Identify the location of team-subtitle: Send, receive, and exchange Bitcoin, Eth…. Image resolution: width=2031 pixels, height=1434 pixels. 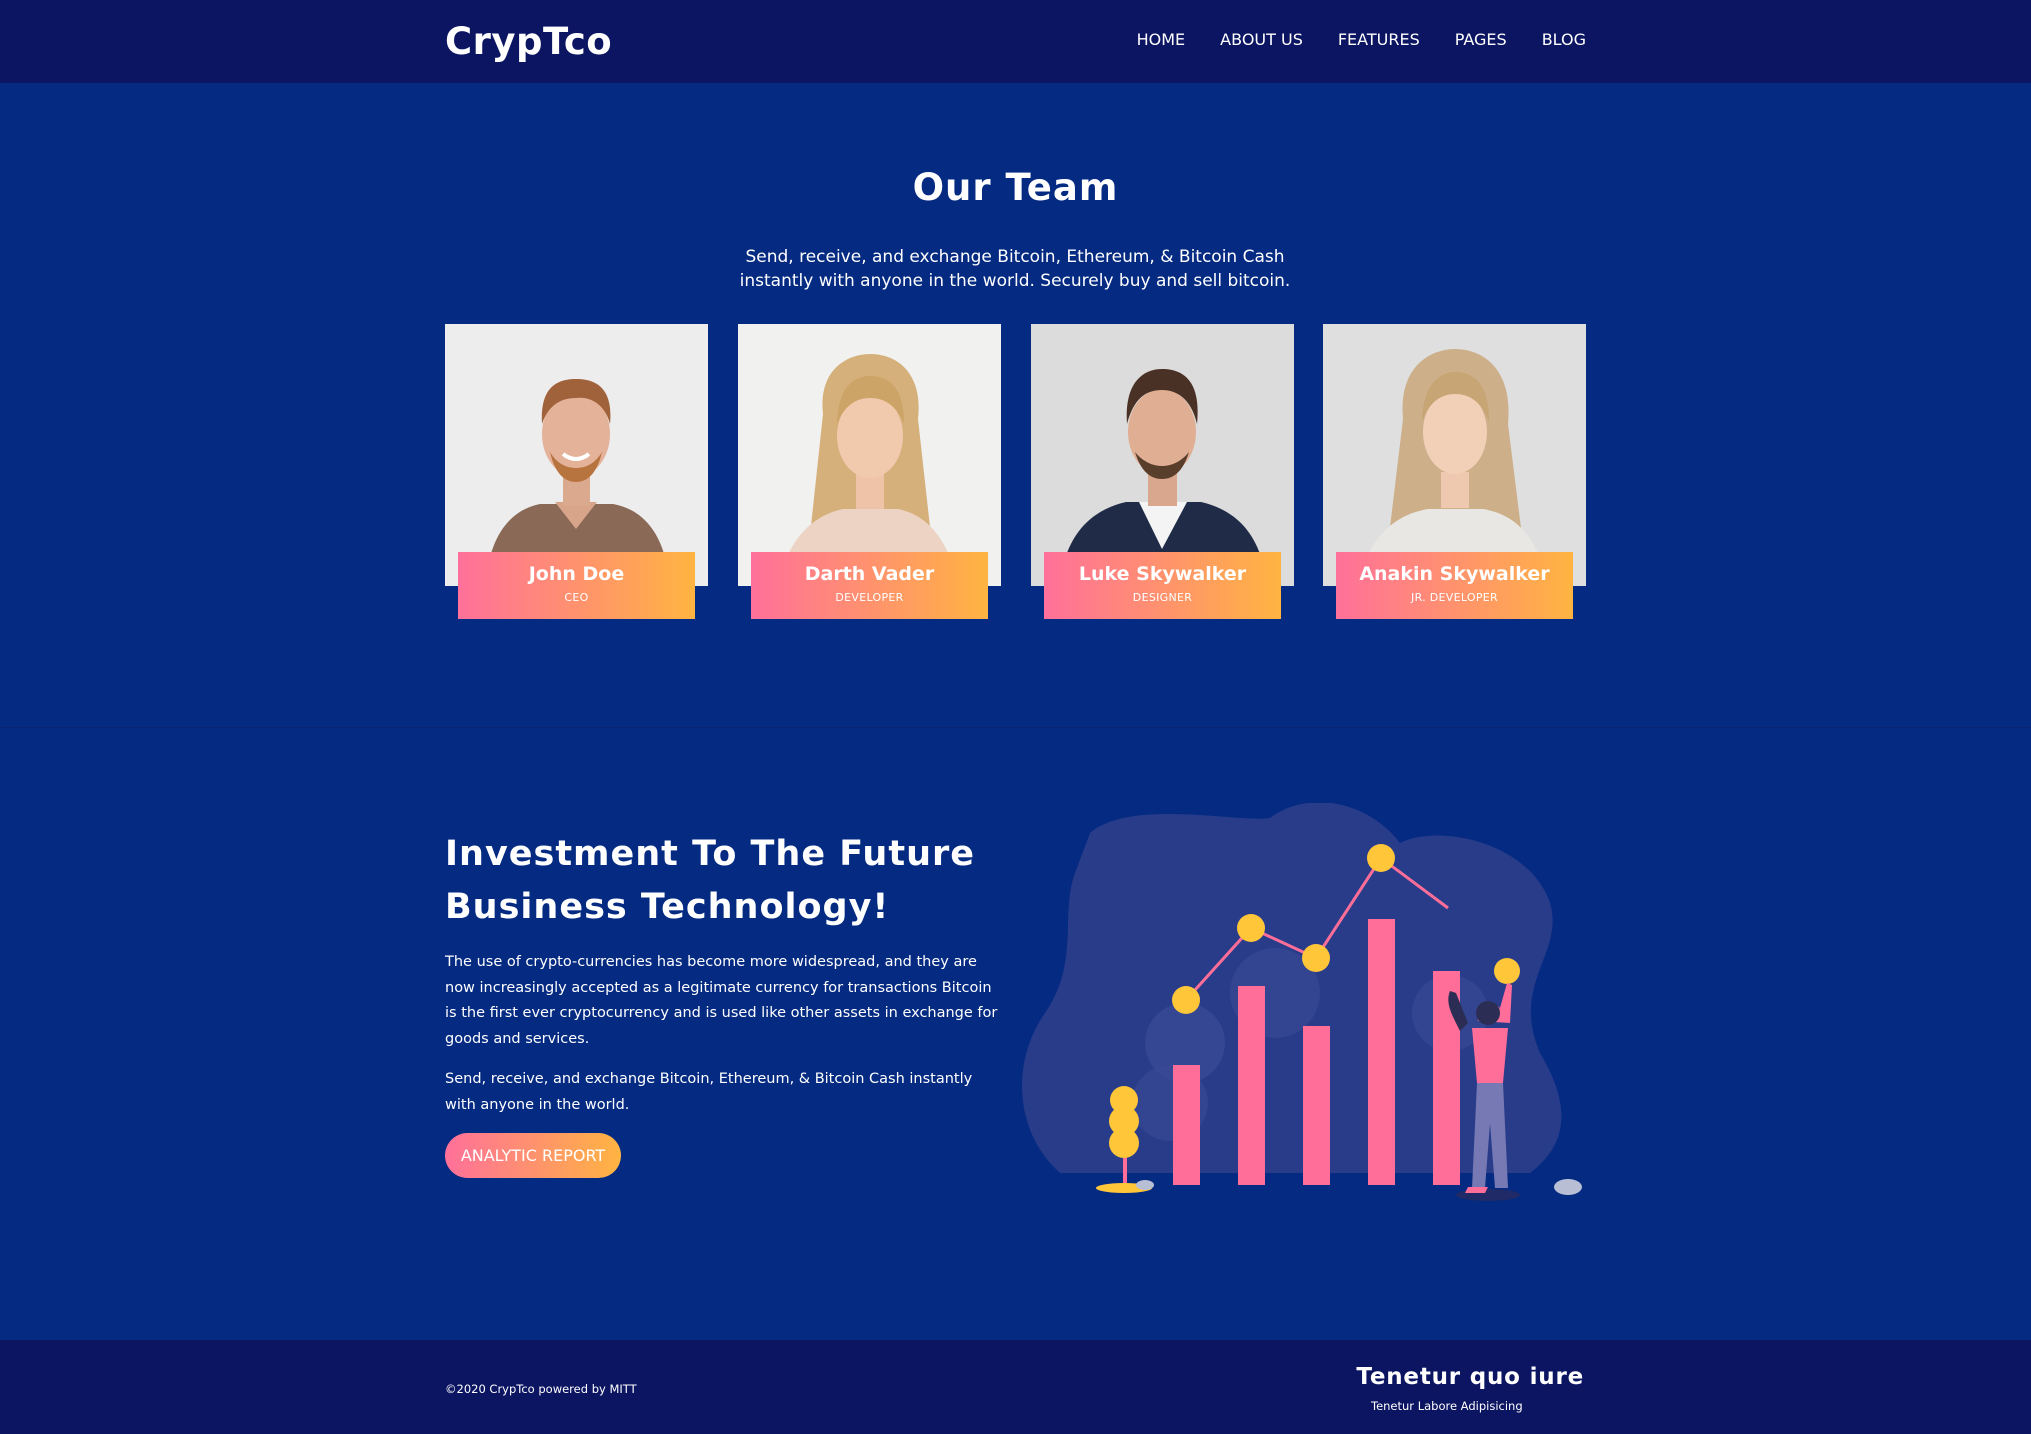
(1015, 269).